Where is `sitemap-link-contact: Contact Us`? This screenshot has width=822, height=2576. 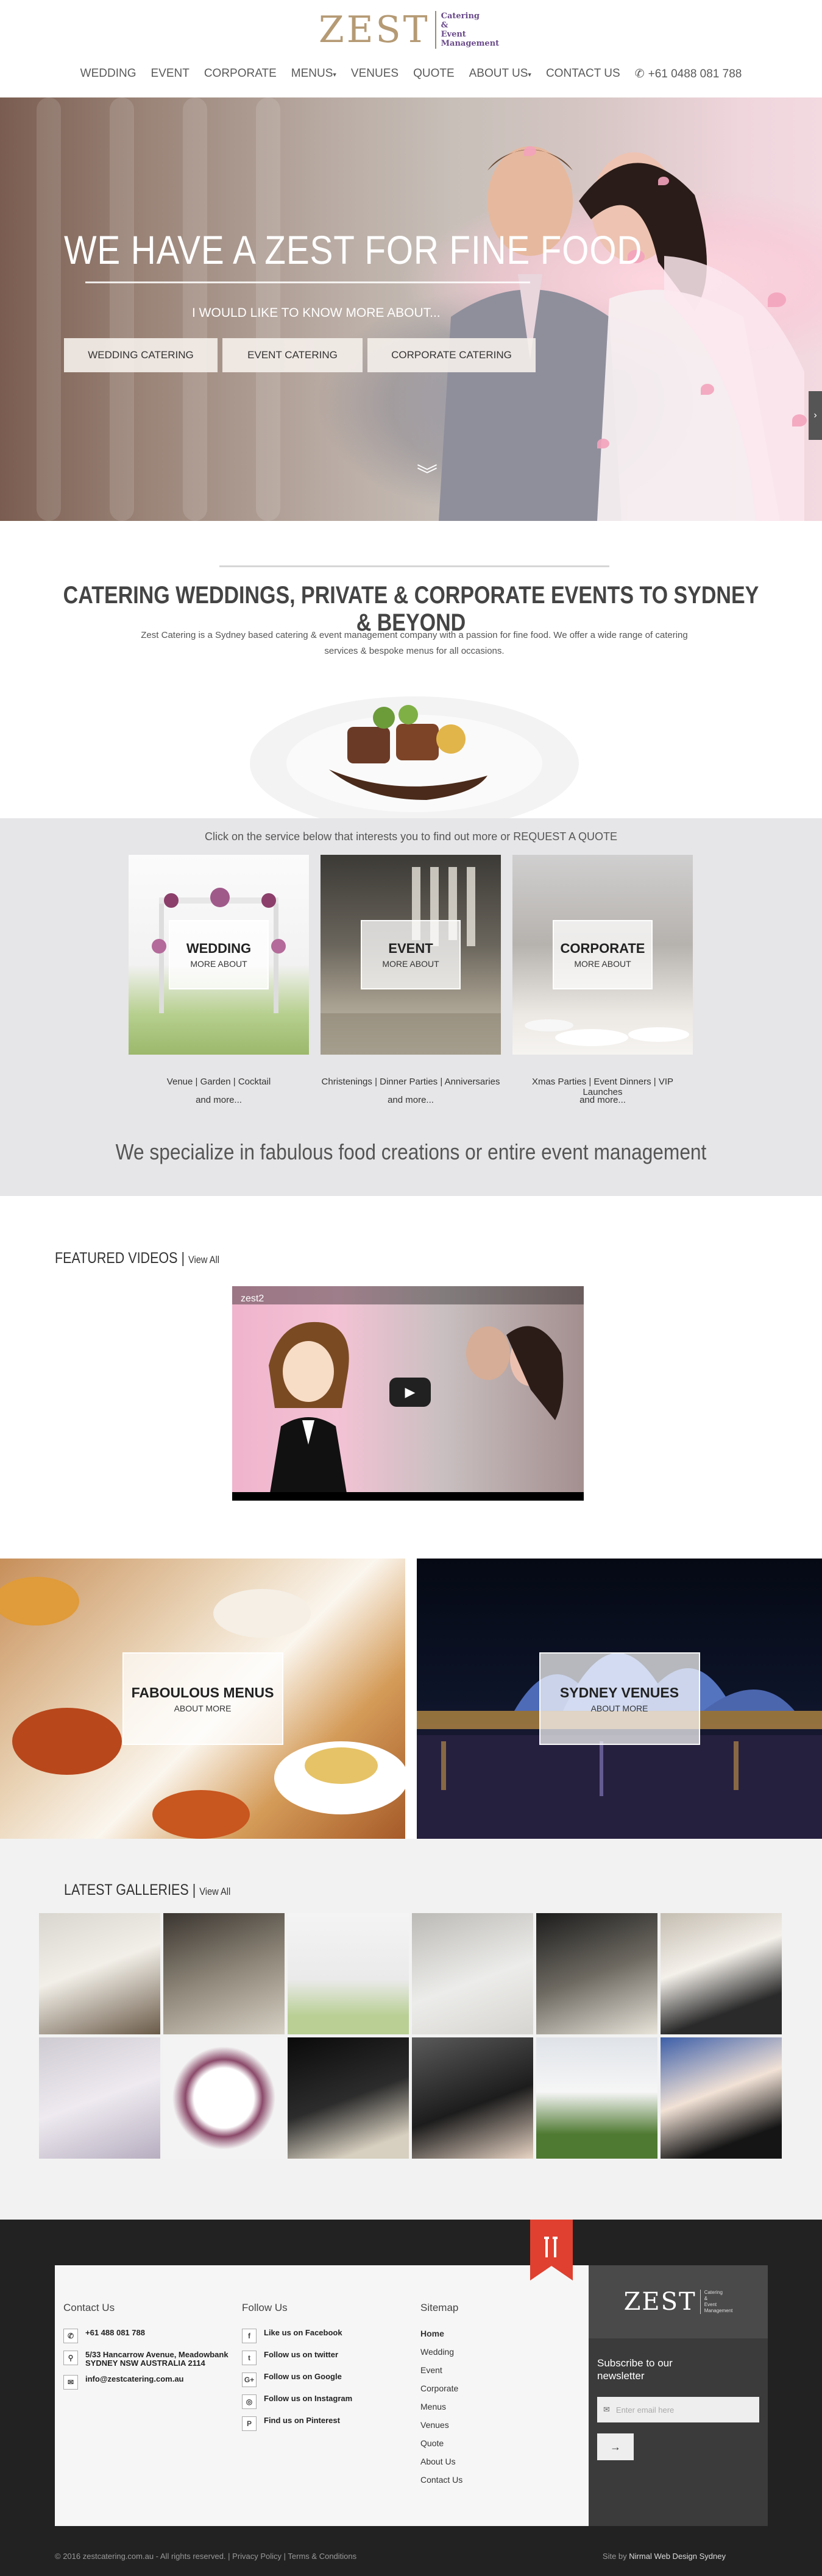 sitemap-link-contact: Contact Us is located at coordinates (441, 2480).